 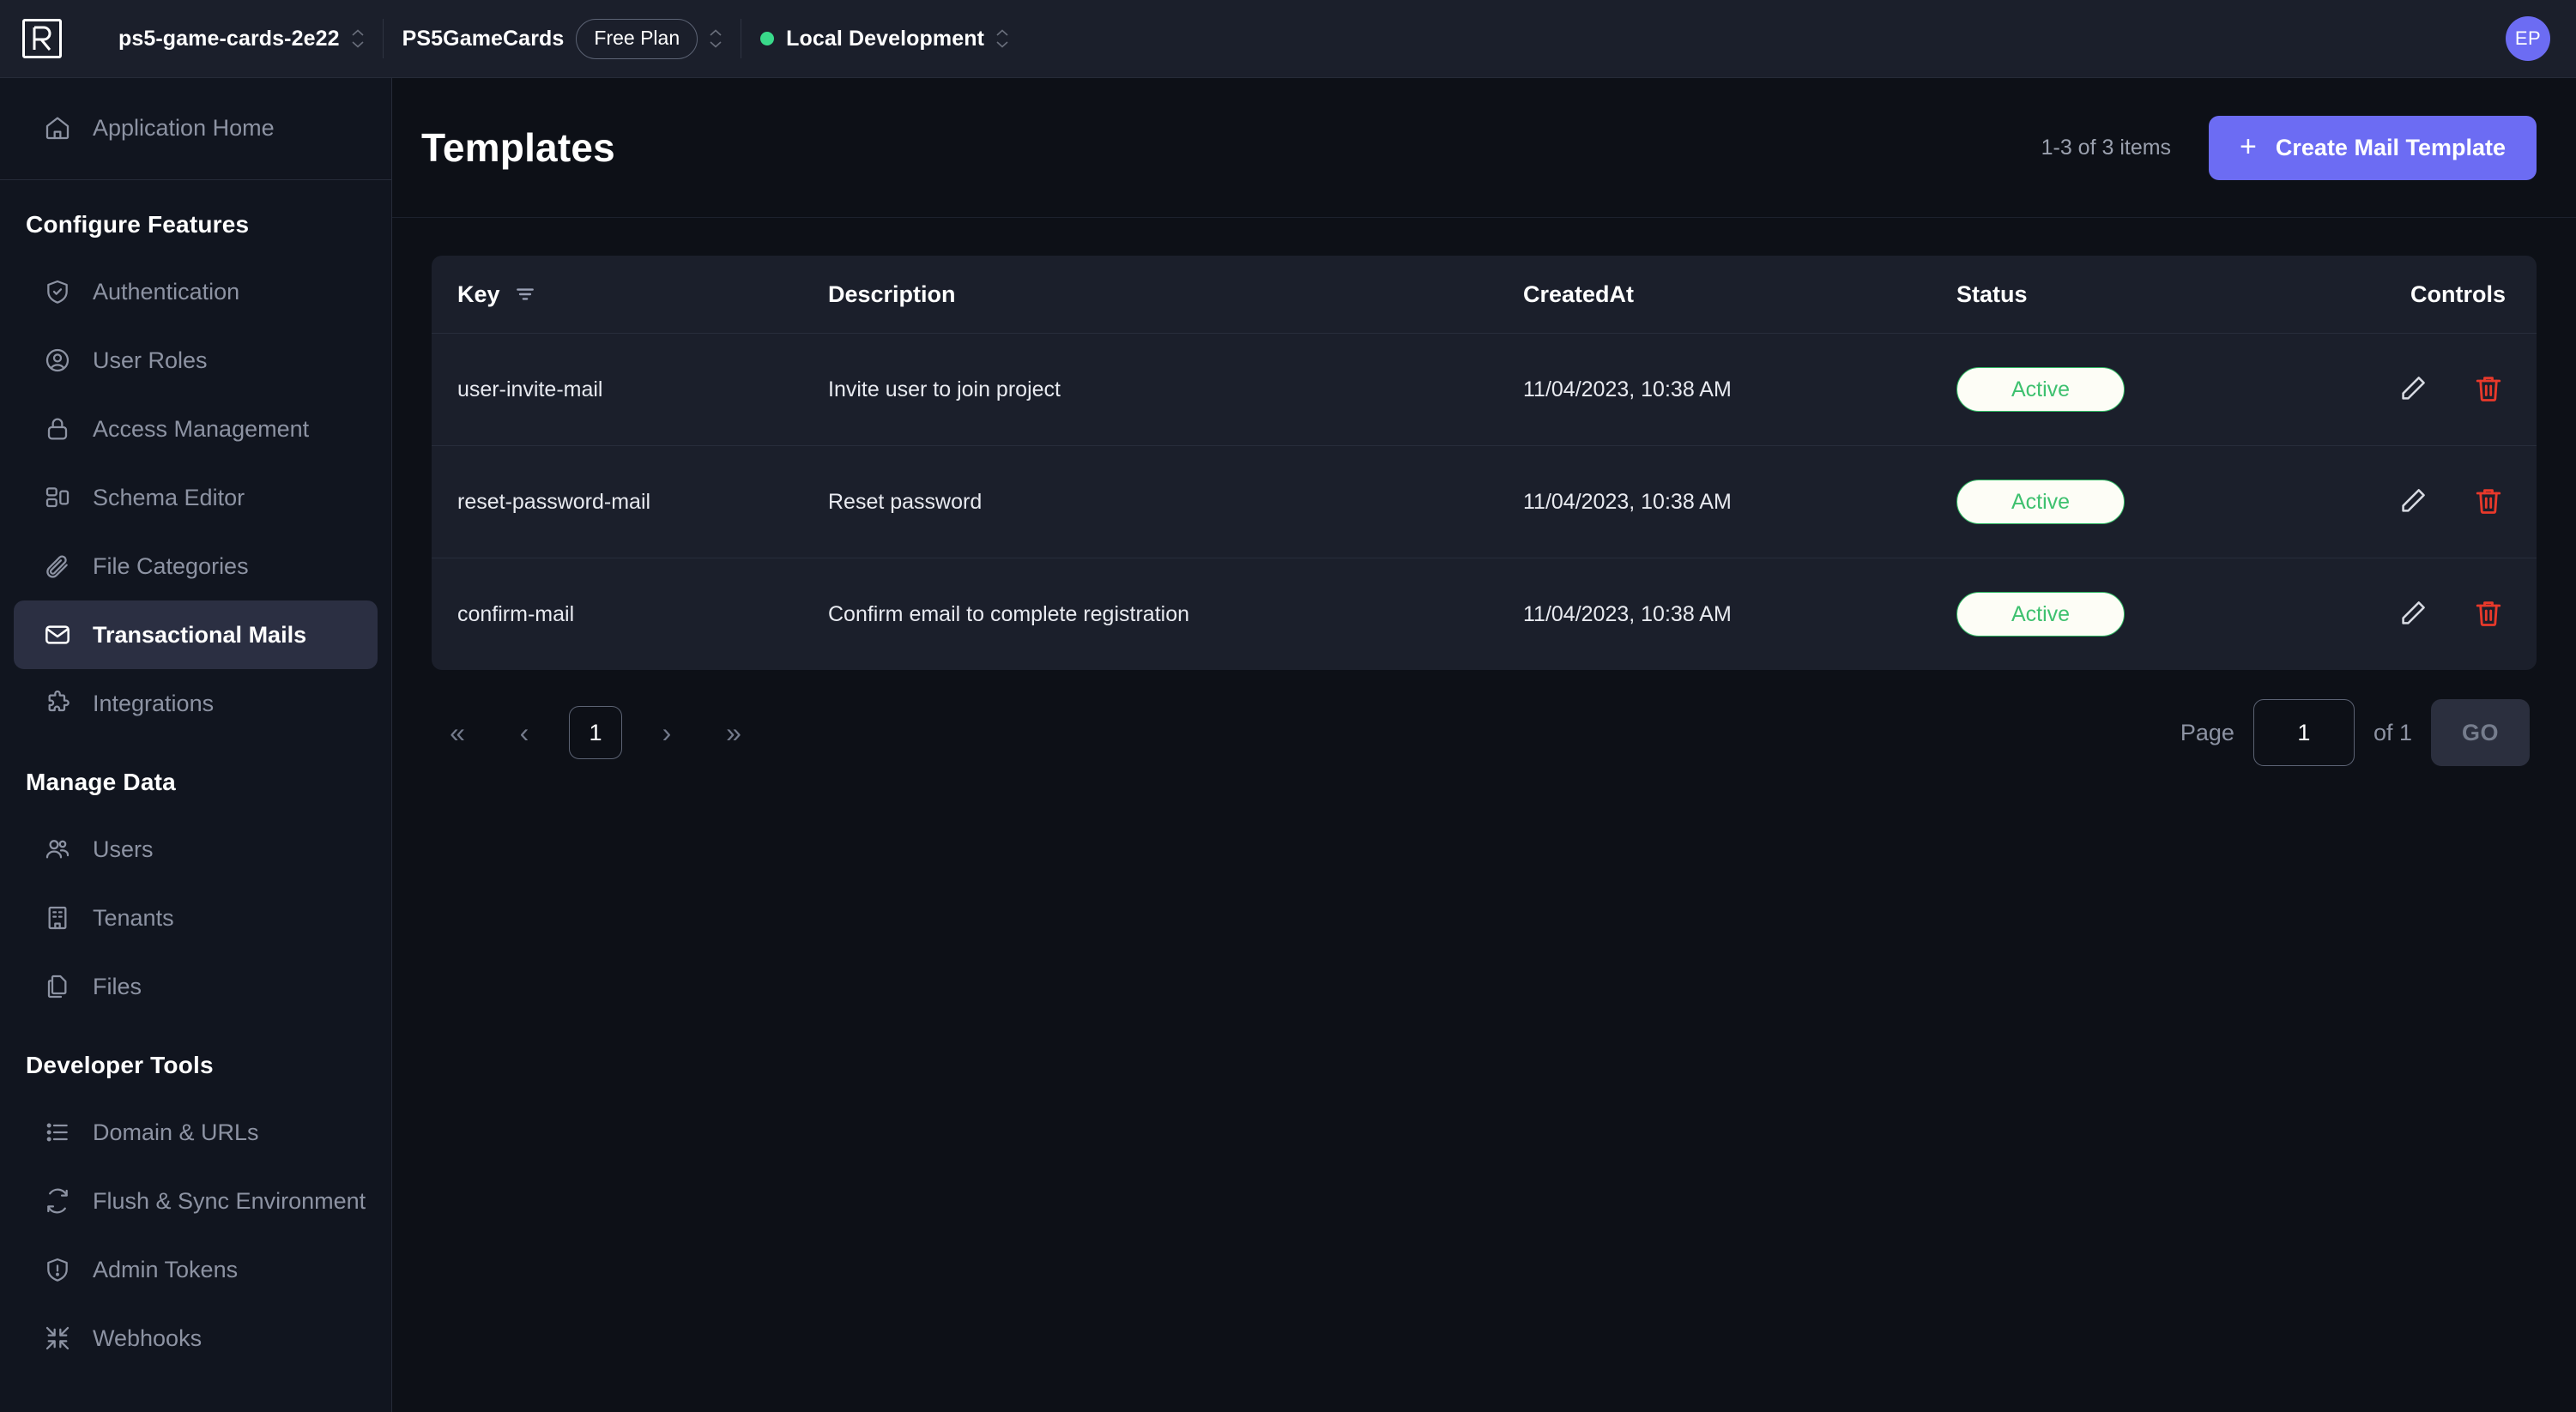 What do you see at coordinates (201, 428) in the screenshot?
I see `sidebar-item-label: Access Management` at bounding box center [201, 428].